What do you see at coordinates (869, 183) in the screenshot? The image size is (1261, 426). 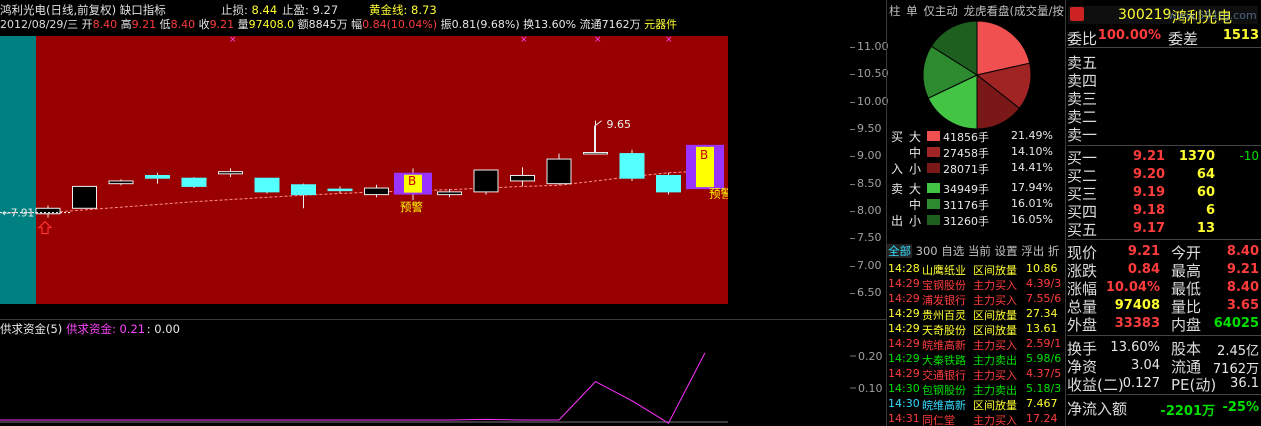 I see `price-axis-tick: 8.50` at bounding box center [869, 183].